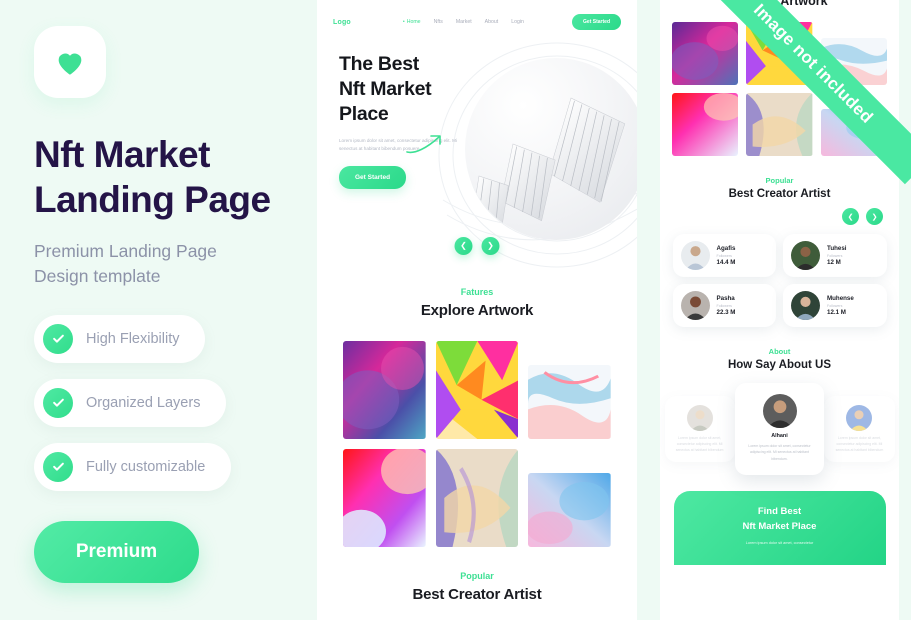 This screenshot has width=911, height=620. I want to click on testimonial-name: Alhani, so click(779, 436).